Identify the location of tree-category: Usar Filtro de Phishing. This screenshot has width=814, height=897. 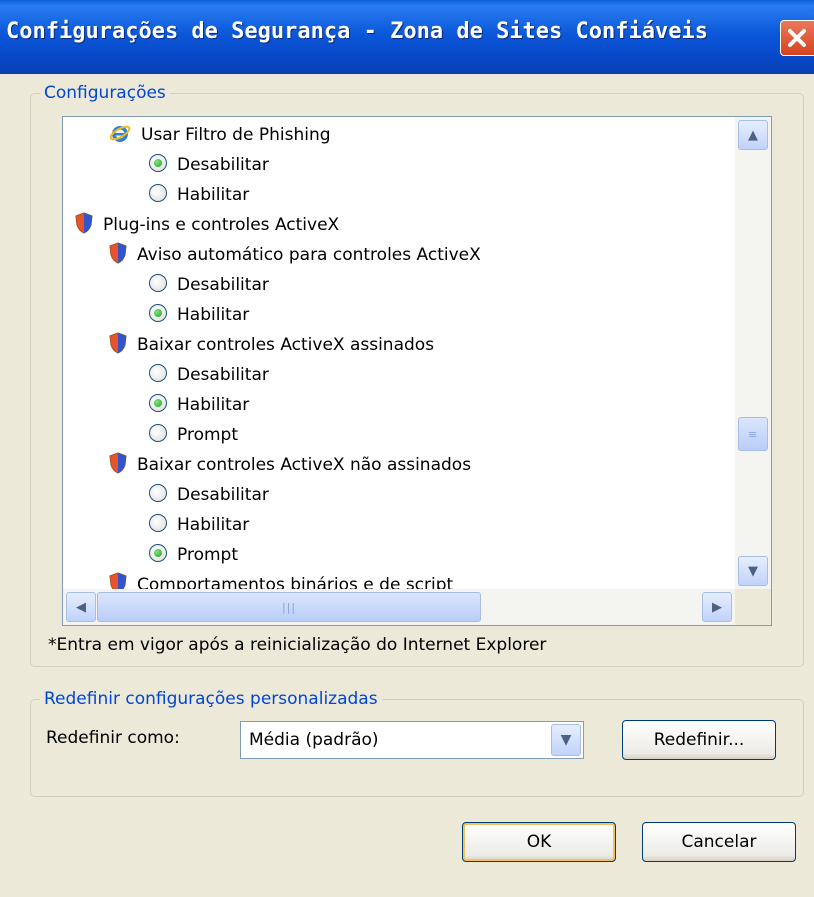
(220, 135).